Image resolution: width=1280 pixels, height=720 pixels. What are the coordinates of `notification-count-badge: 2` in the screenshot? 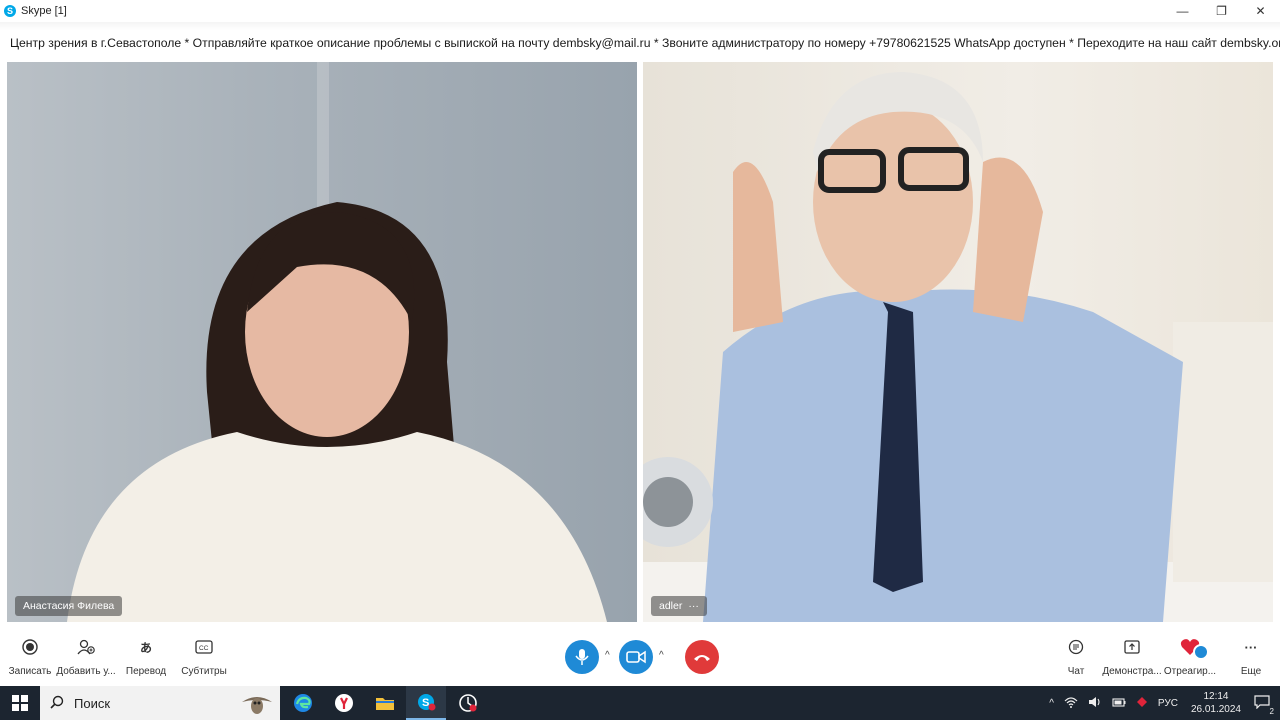 It's located at (1271, 711).